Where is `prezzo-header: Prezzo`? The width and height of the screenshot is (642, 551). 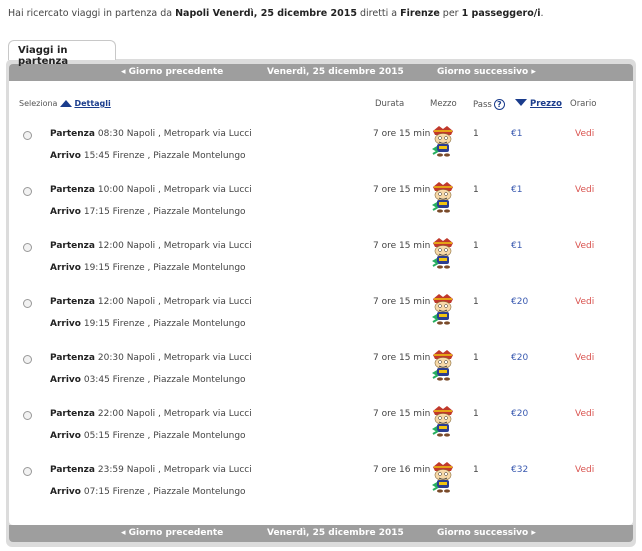 prezzo-header: Prezzo is located at coordinates (538, 106).